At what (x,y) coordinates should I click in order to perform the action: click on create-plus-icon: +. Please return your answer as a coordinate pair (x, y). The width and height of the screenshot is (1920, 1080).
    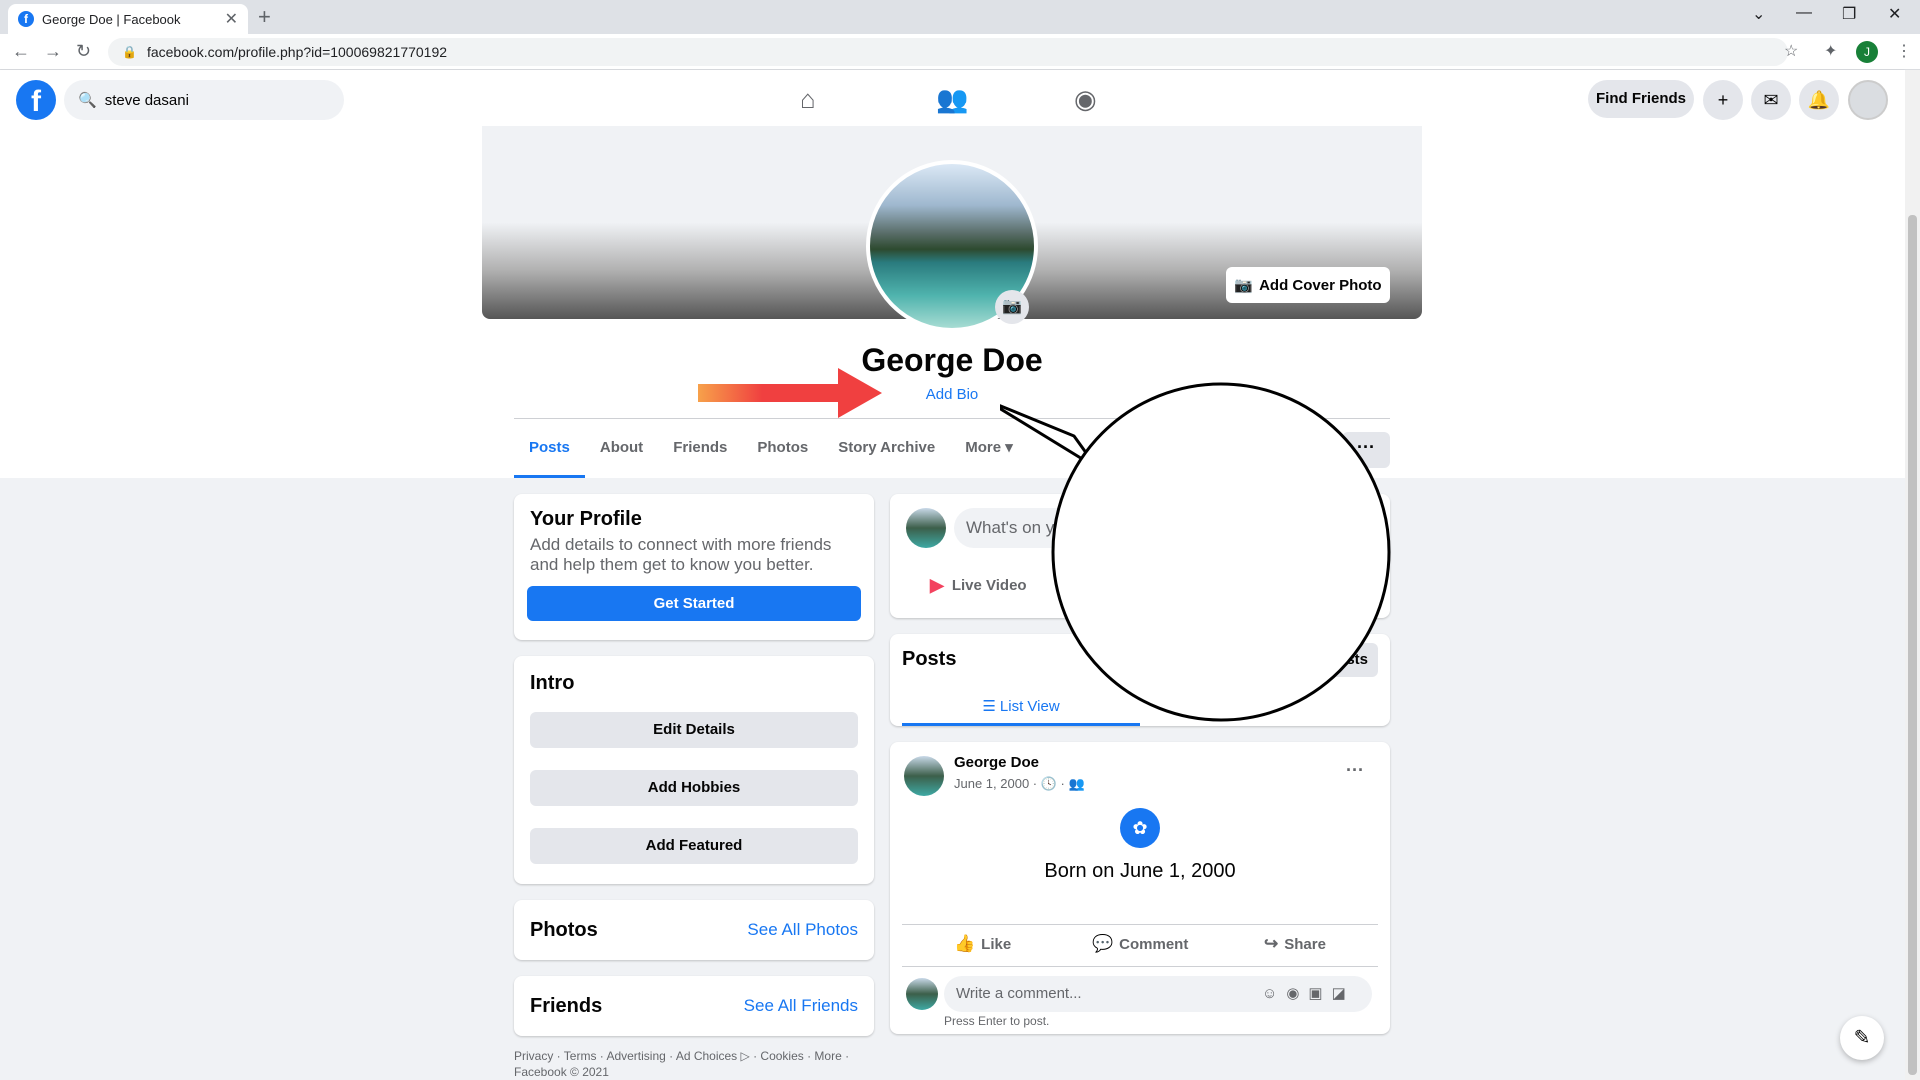
    Looking at the image, I should click on (1723, 100).